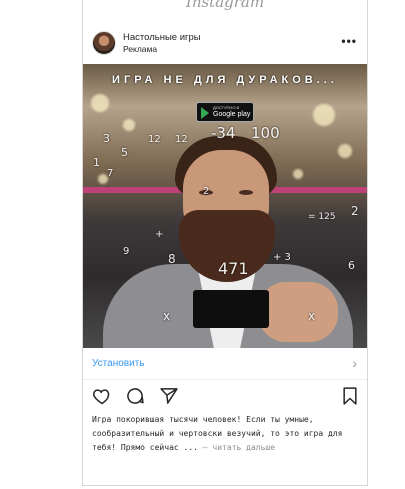  What do you see at coordinates (231, 309) in the screenshot?
I see `phone` at bounding box center [231, 309].